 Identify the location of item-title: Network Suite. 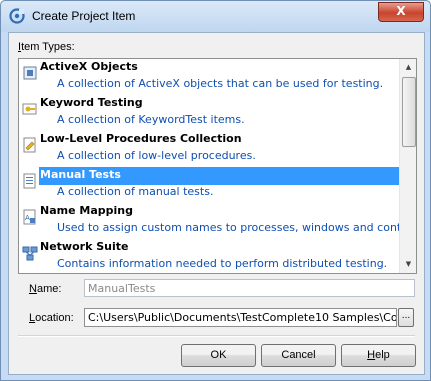
(84, 246).